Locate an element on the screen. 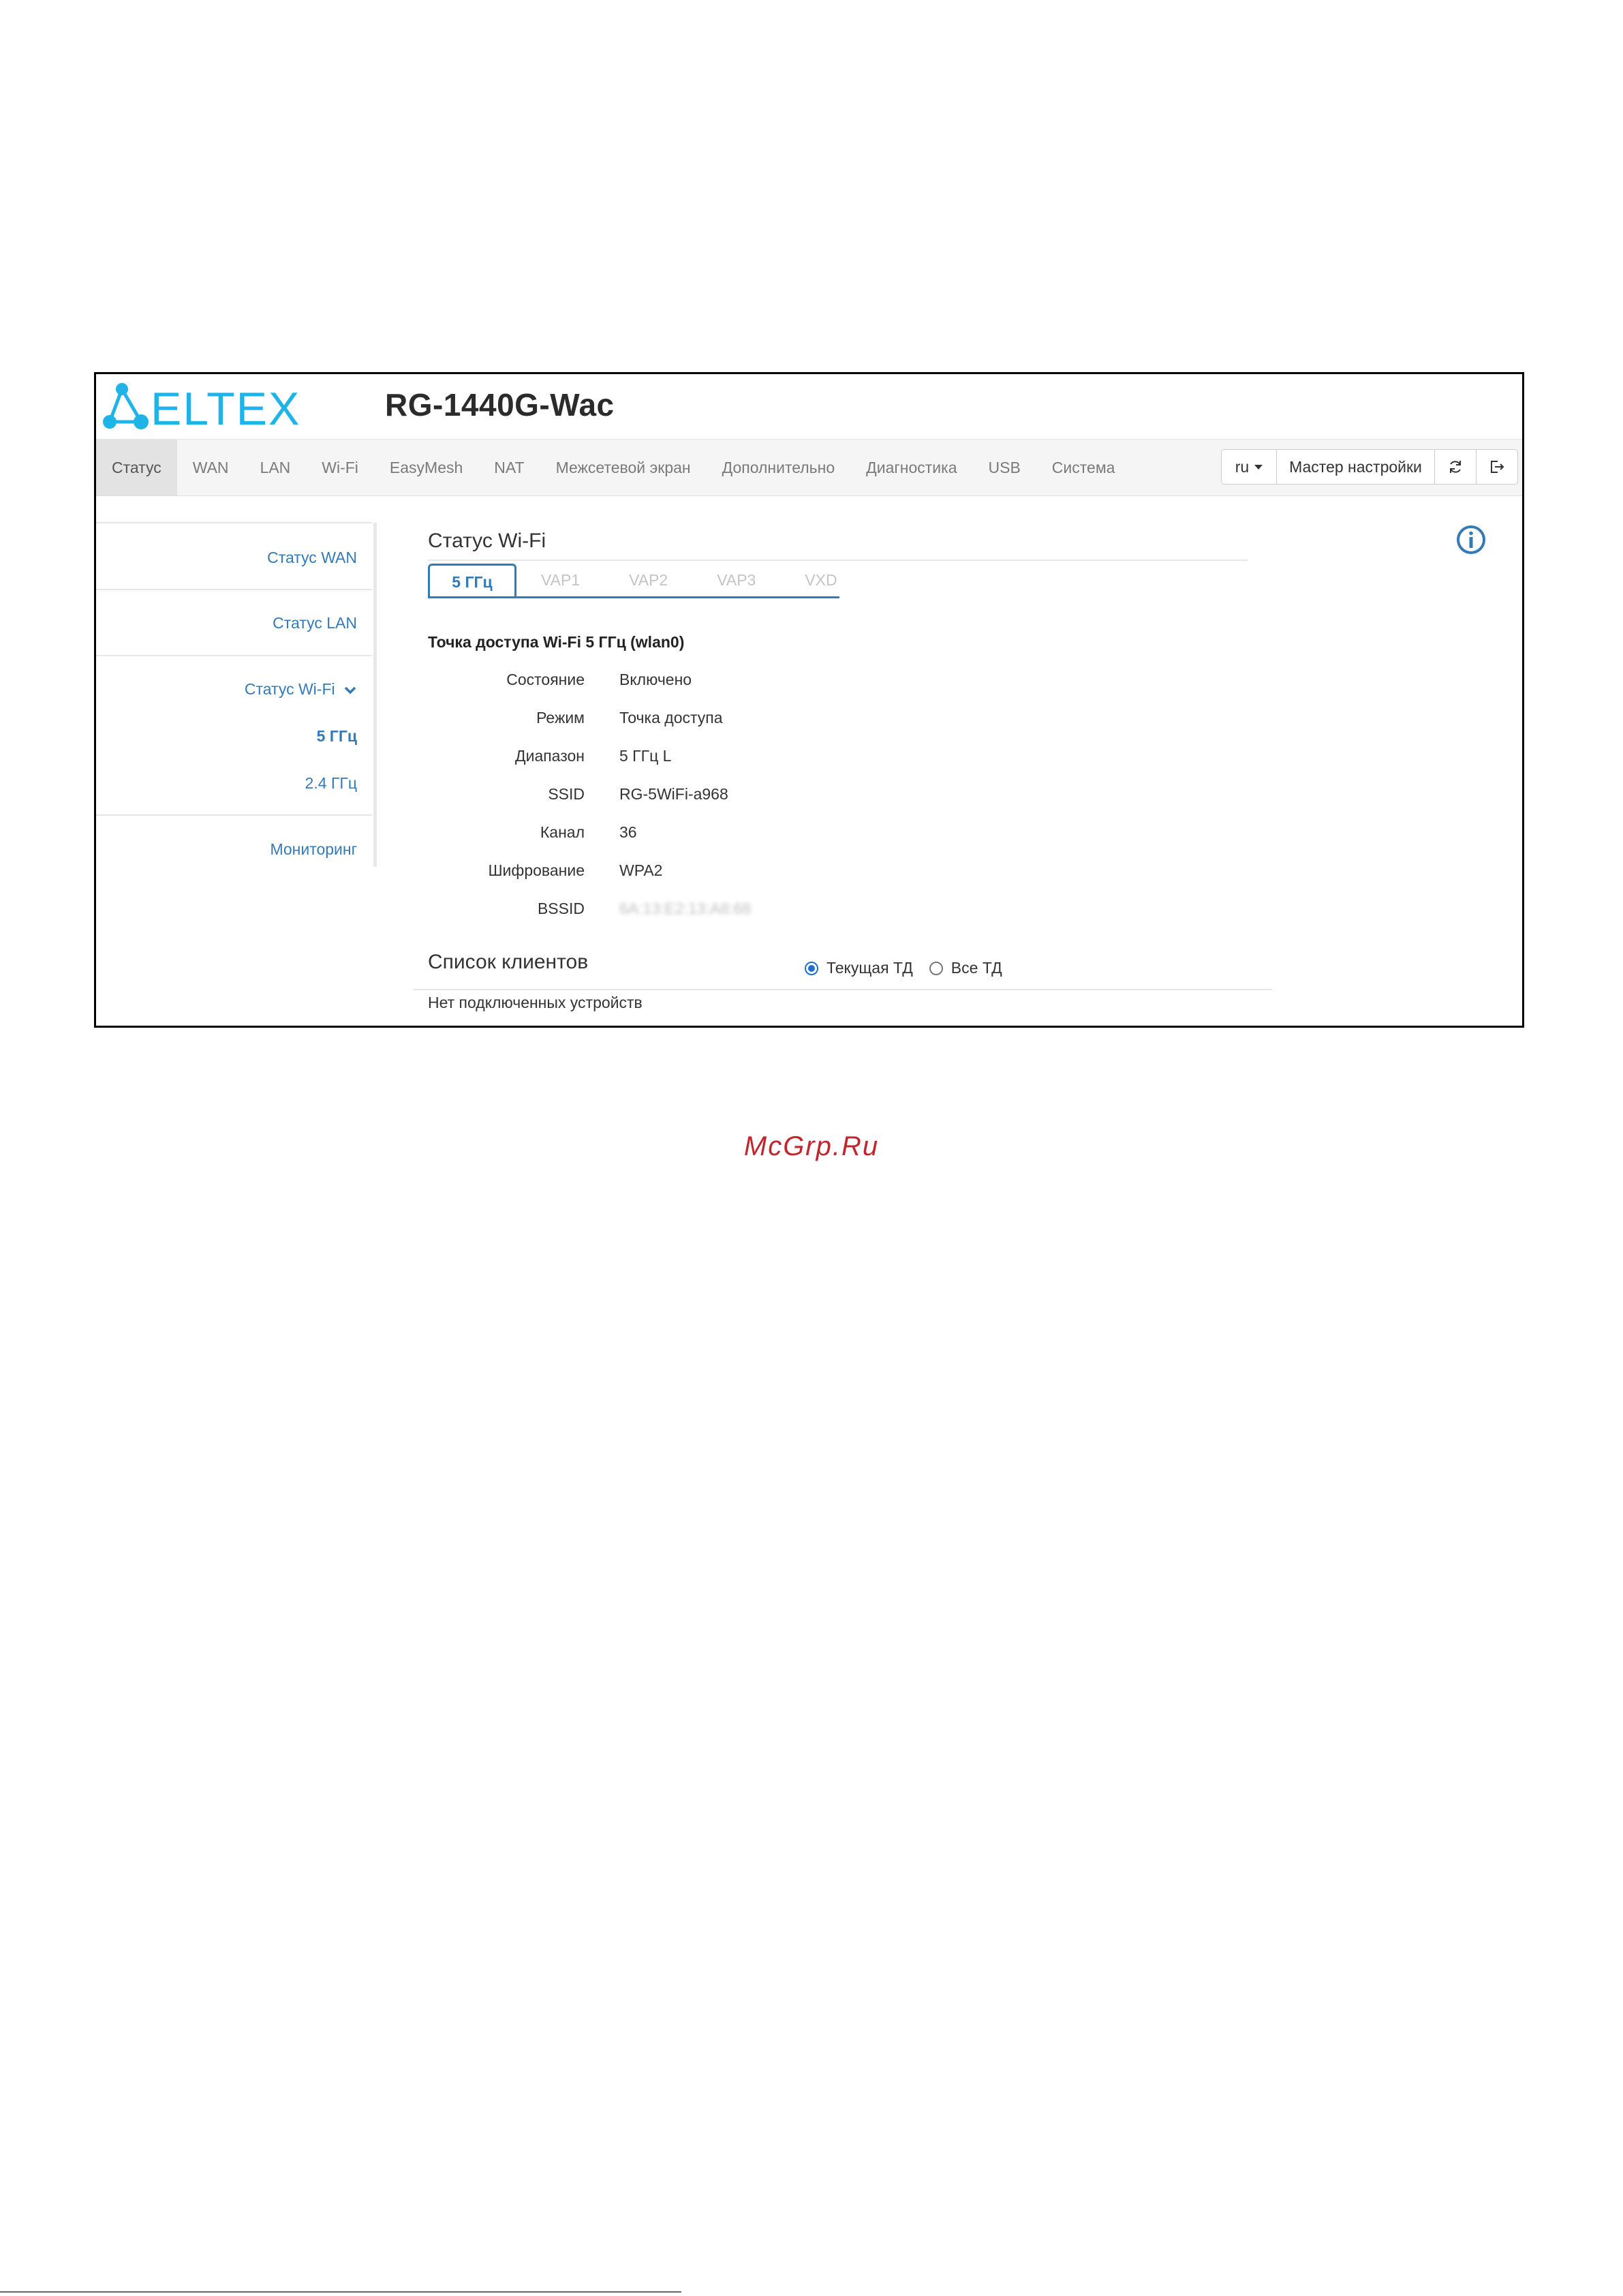 The height and width of the screenshot is (2296, 1623). info-label: SSID is located at coordinates (566, 794).